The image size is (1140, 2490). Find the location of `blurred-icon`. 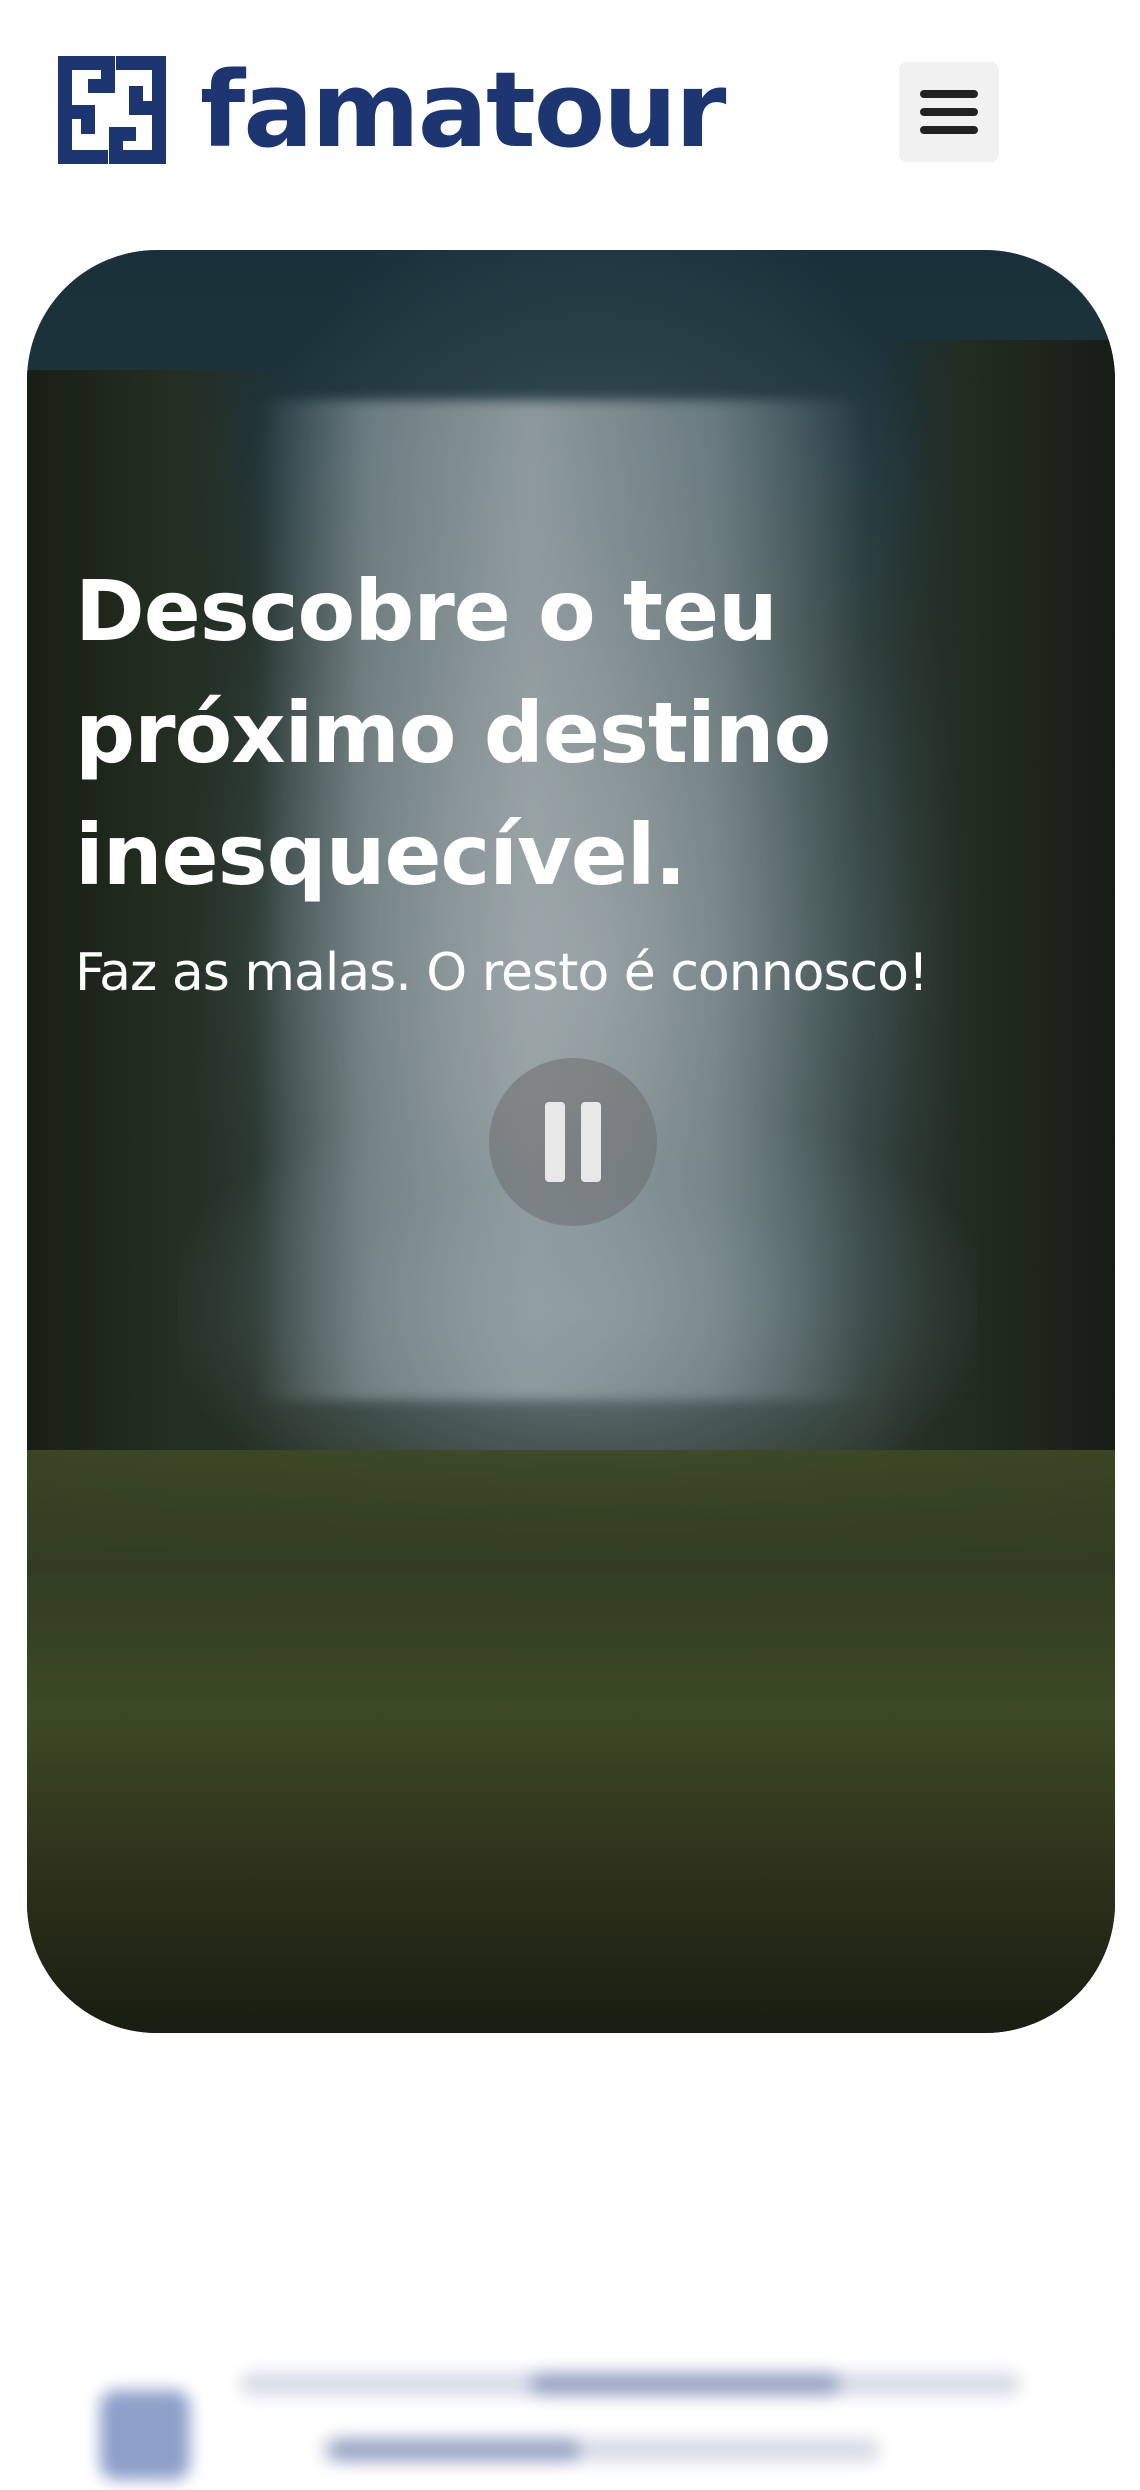

blurred-icon is located at coordinates (145, 2435).